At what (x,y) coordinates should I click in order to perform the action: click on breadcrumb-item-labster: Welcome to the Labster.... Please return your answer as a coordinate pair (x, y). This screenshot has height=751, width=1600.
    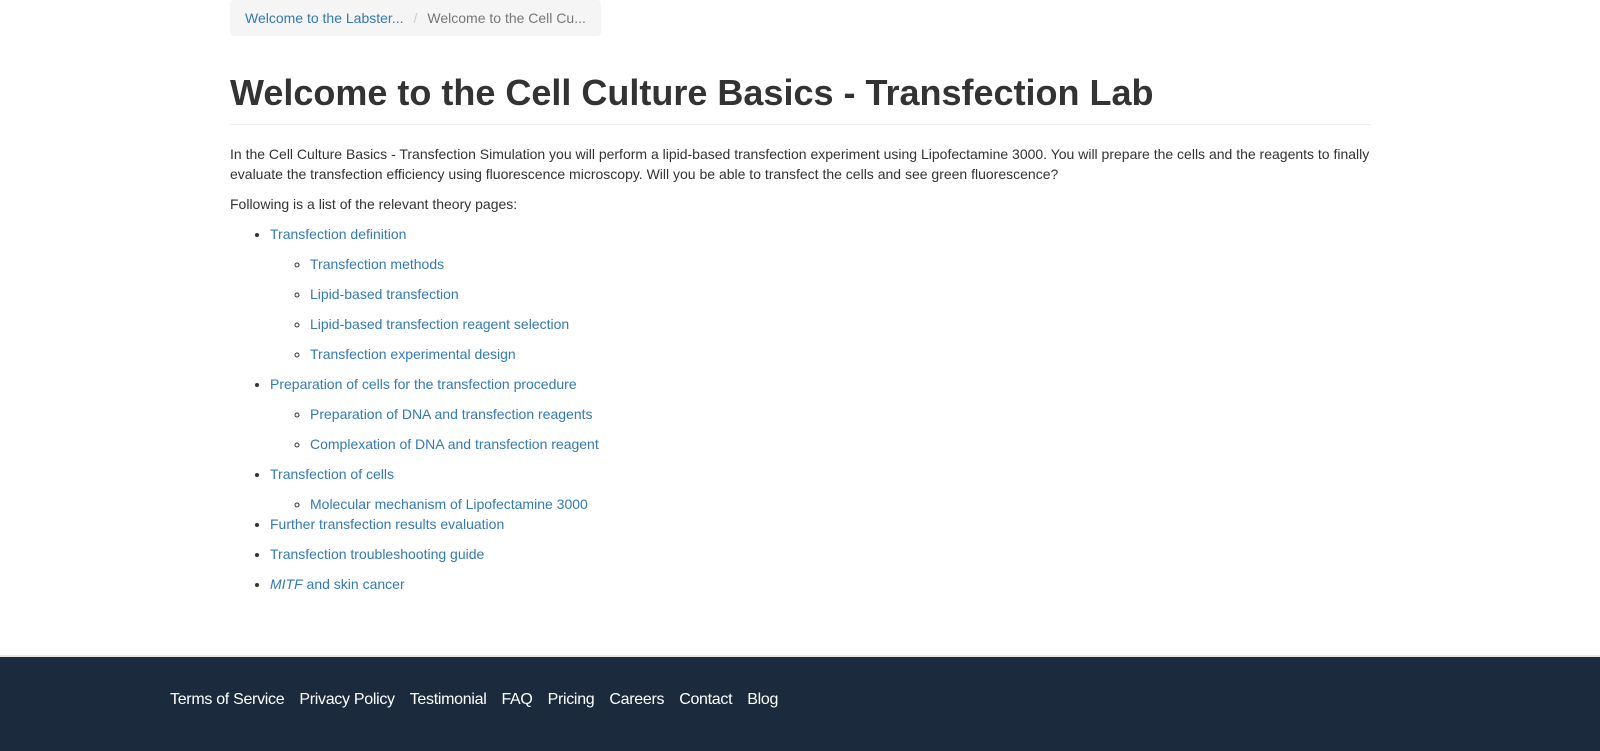
    Looking at the image, I should click on (324, 18).